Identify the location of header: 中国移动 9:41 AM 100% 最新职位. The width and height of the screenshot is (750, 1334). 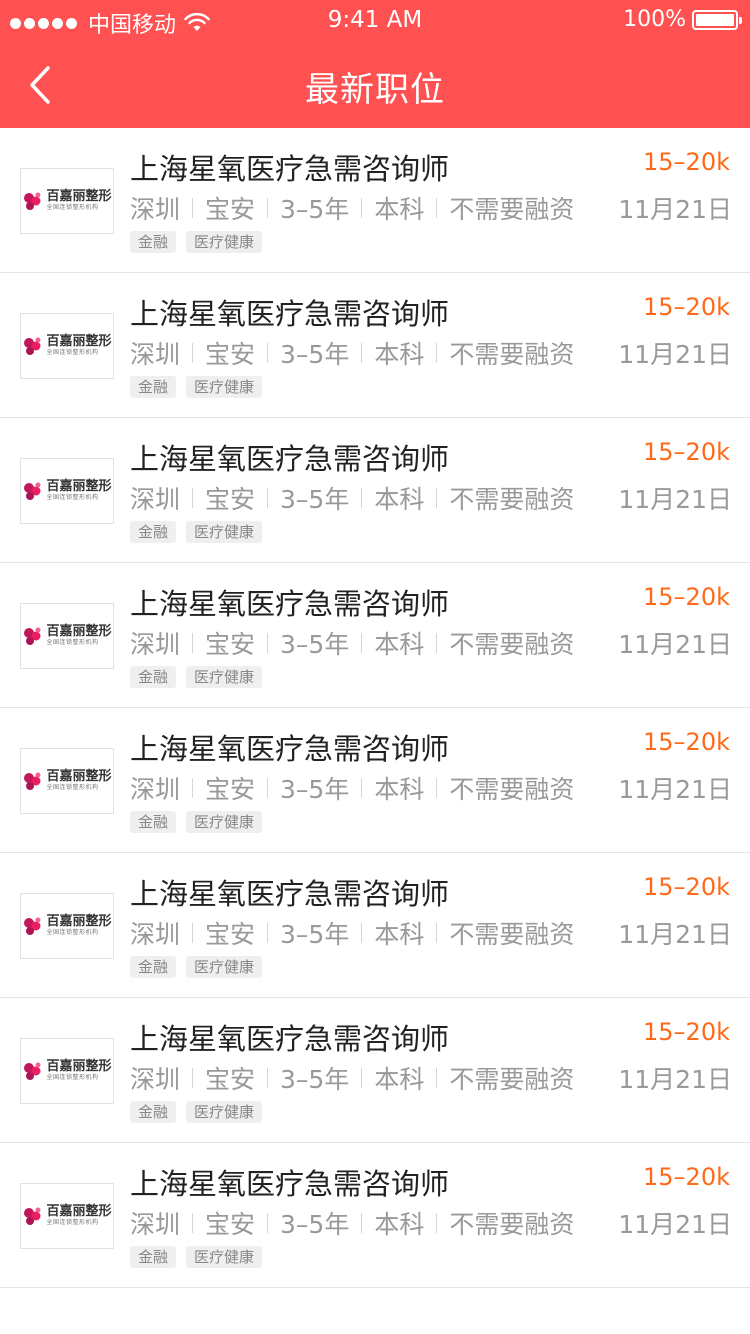
(375, 64).